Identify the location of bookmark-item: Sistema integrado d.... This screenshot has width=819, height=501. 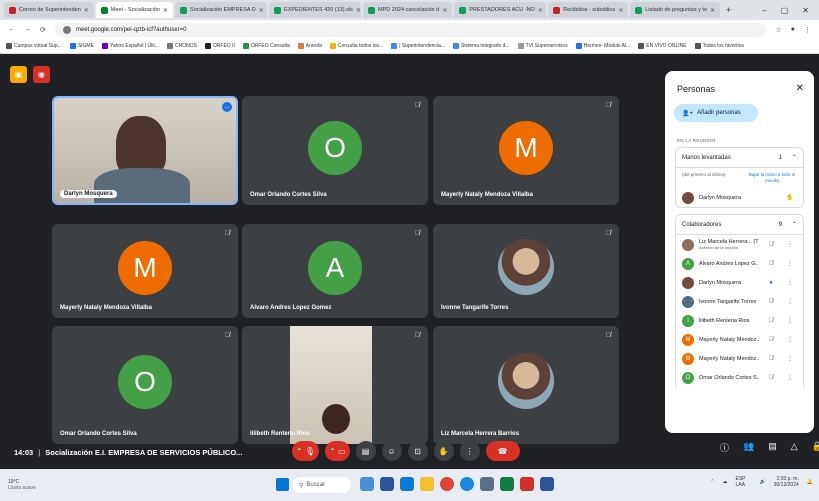
(481, 46).